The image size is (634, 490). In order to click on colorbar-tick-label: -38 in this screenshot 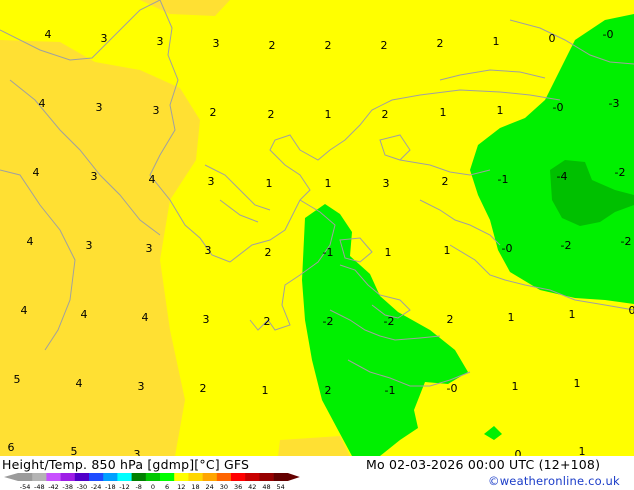, I will do `click(67, 486)`.